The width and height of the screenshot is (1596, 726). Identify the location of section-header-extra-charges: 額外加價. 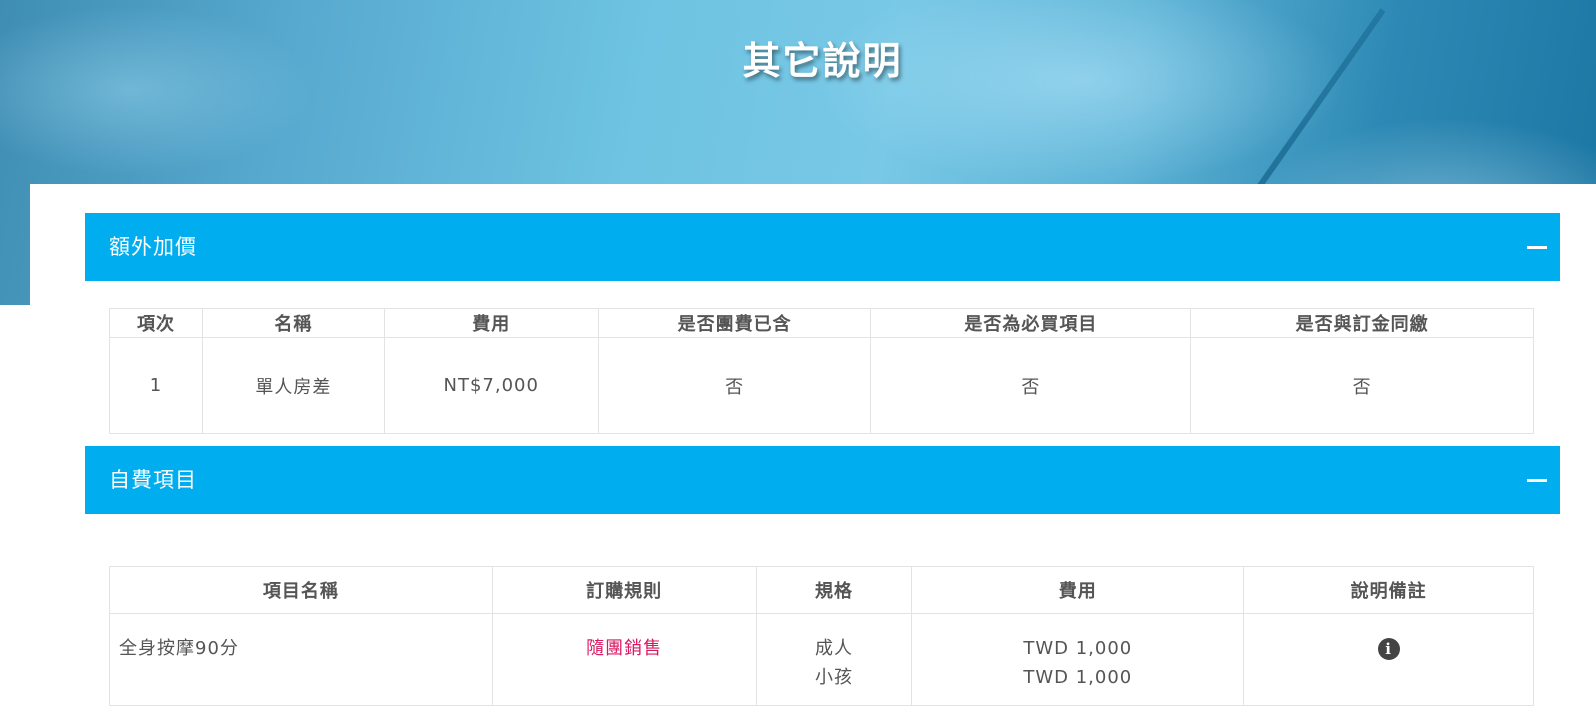
(822, 247).